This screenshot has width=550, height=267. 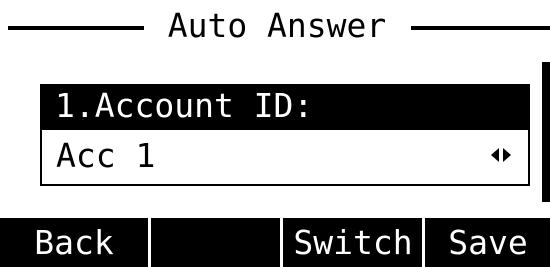 I want to click on scrollbar, so click(x=546, y=132).